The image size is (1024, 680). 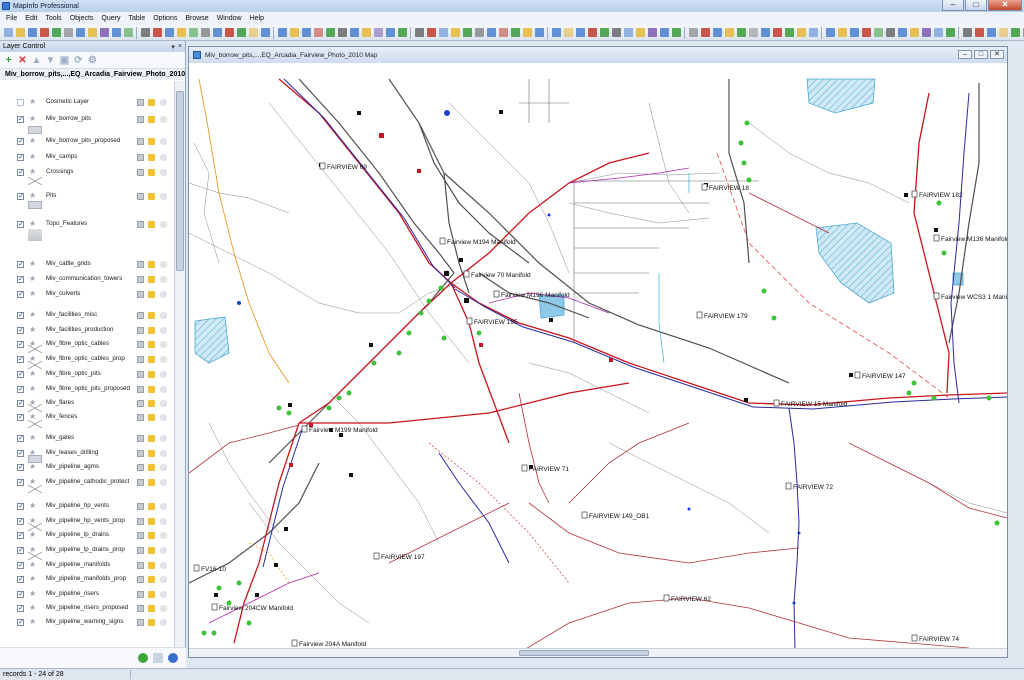 I want to click on map-label: FAIRVIEW 72, so click(x=813, y=487).